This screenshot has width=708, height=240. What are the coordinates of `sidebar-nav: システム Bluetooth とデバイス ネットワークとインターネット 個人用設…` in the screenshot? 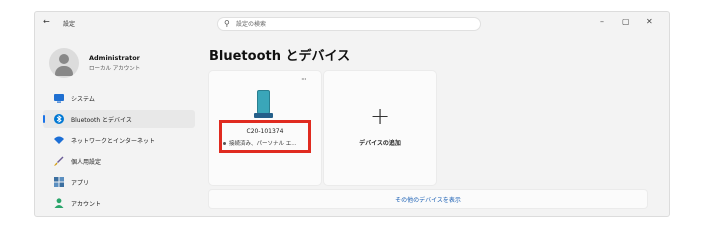 It's located at (119, 152).